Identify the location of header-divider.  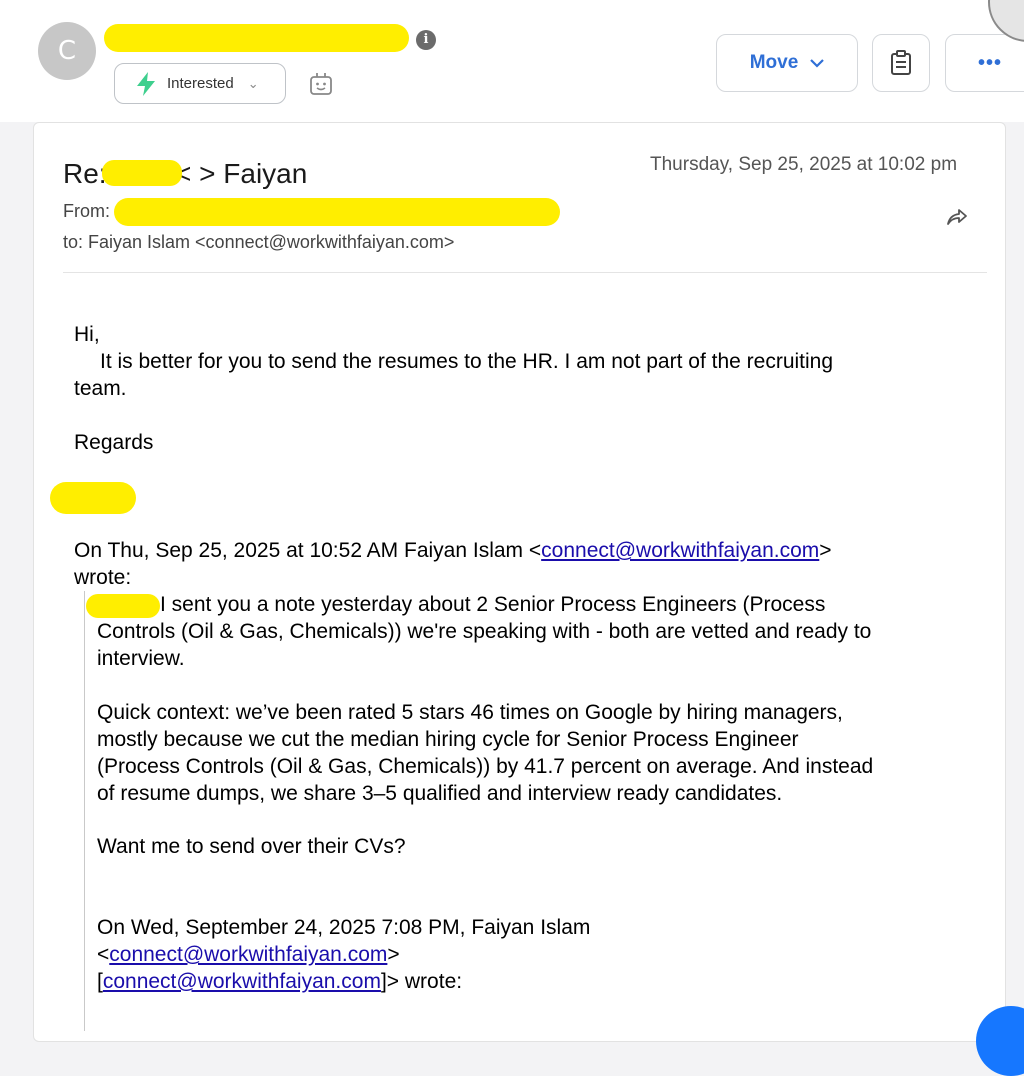
(525, 272).